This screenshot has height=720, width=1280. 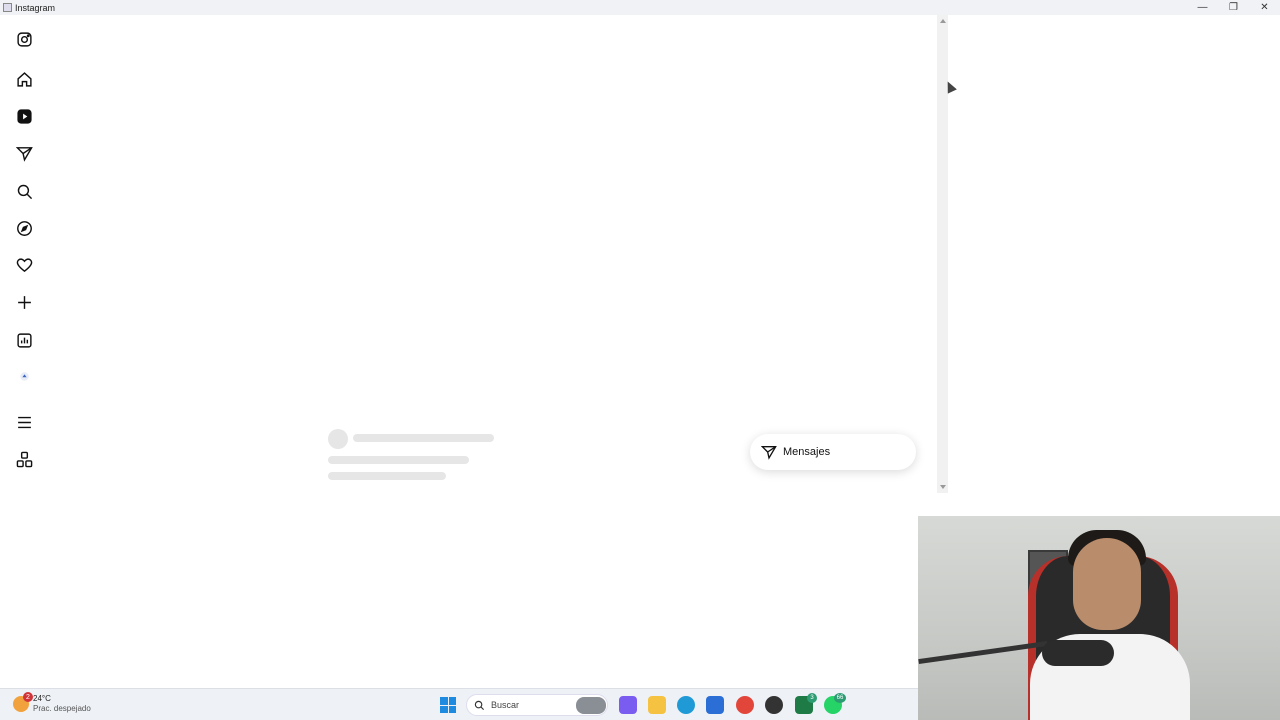 I want to click on reels-icon, so click(x=24, y=116).